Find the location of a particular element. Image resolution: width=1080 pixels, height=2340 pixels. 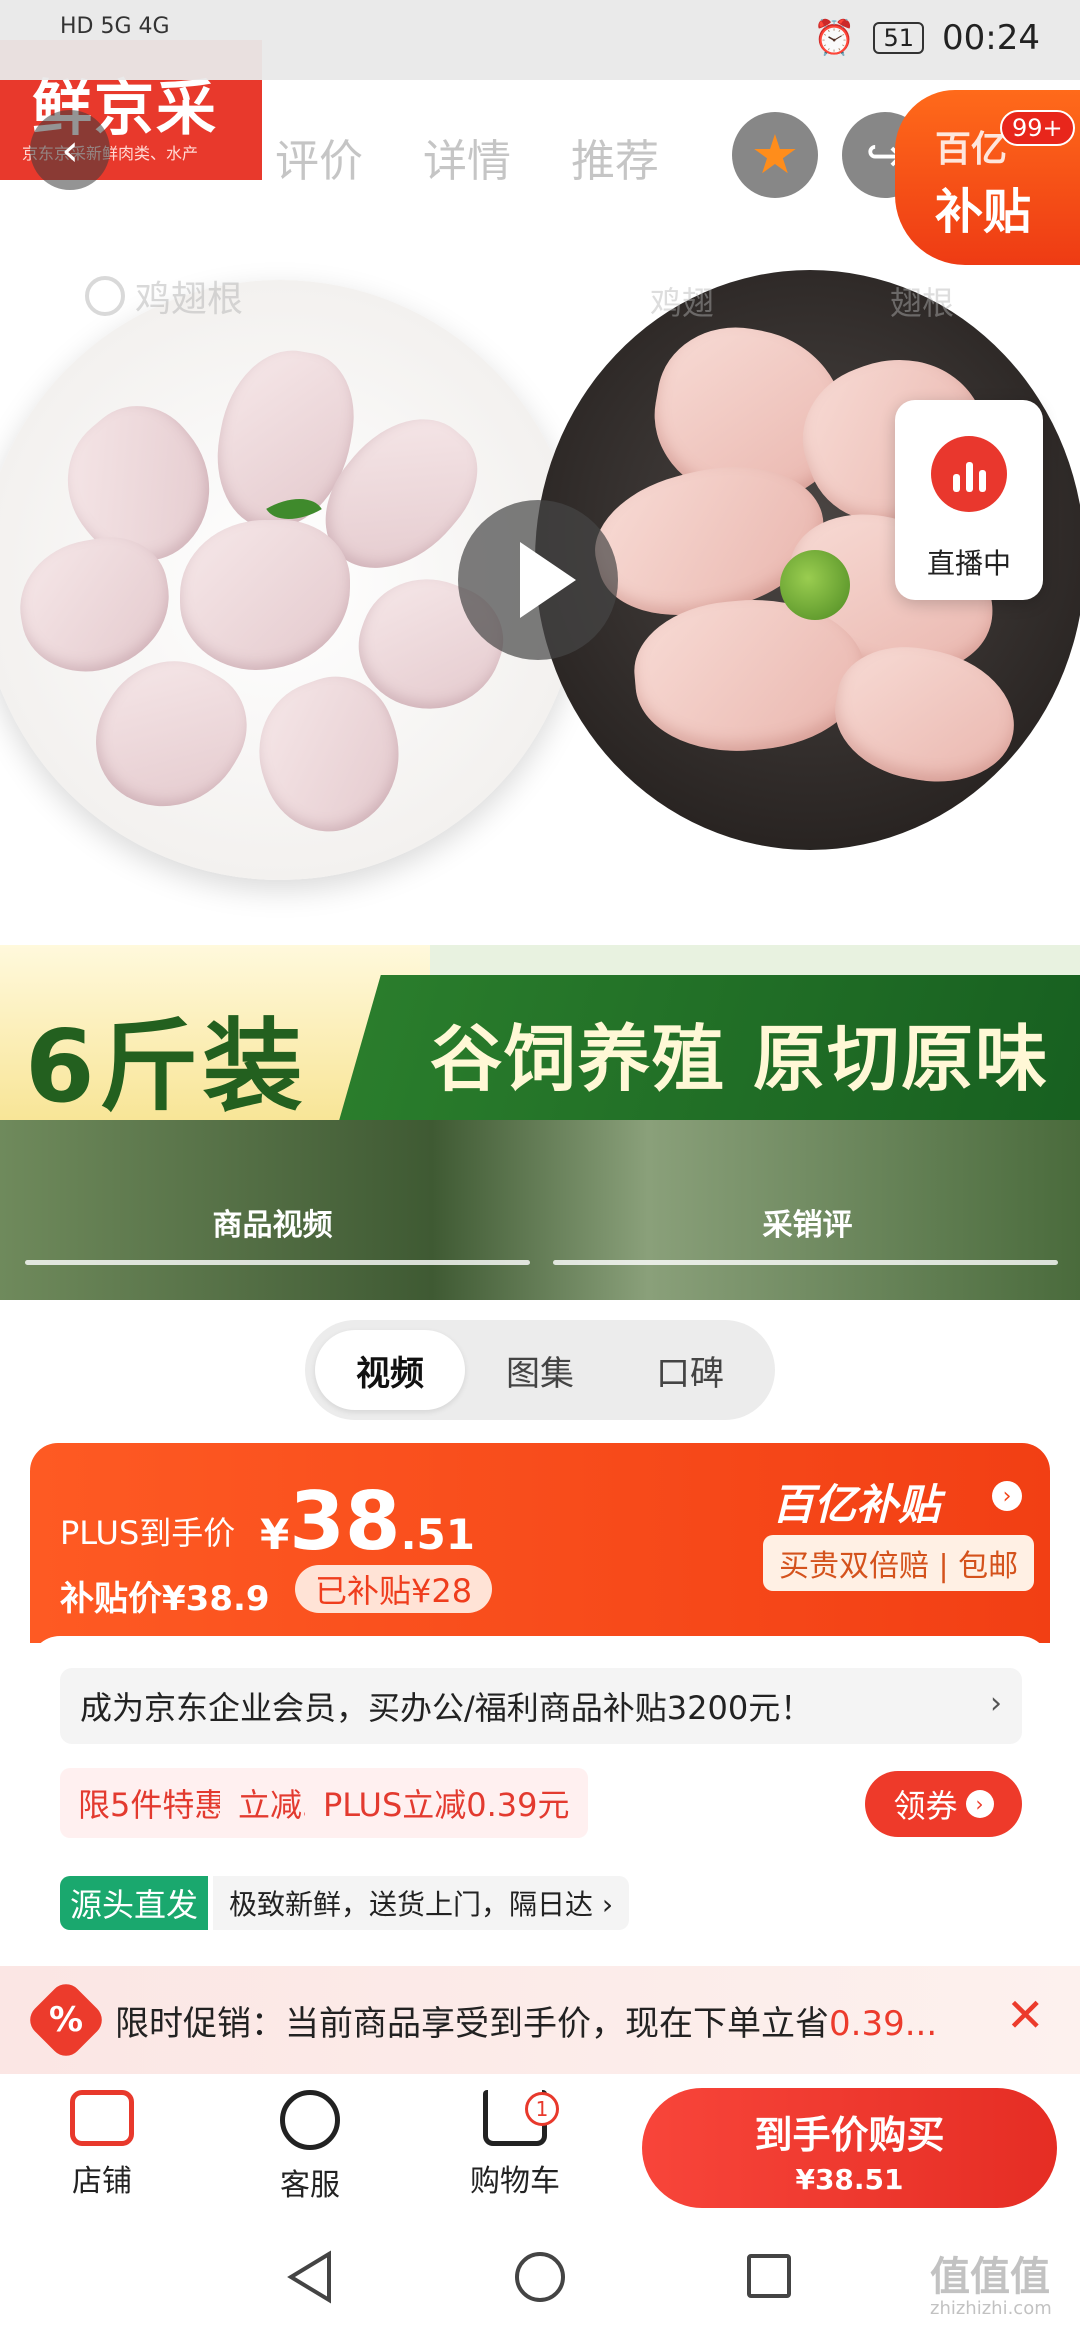

back-button: ‹ is located at coordinates (70, 150).